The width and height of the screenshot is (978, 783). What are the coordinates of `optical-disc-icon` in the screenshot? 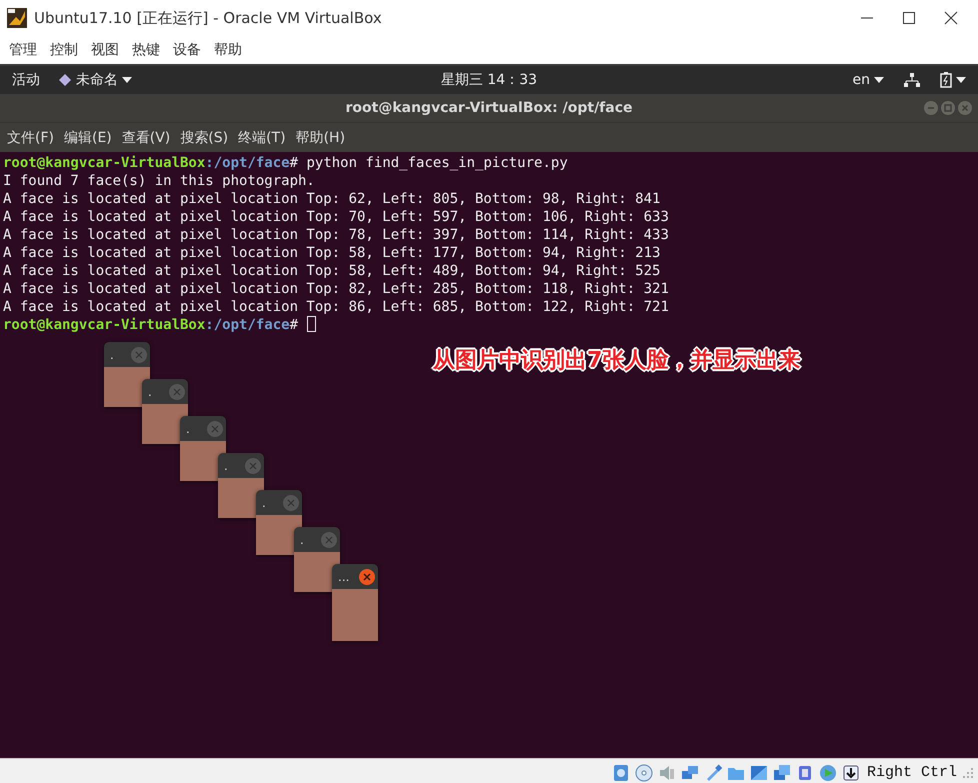 It's located at (643, 773).